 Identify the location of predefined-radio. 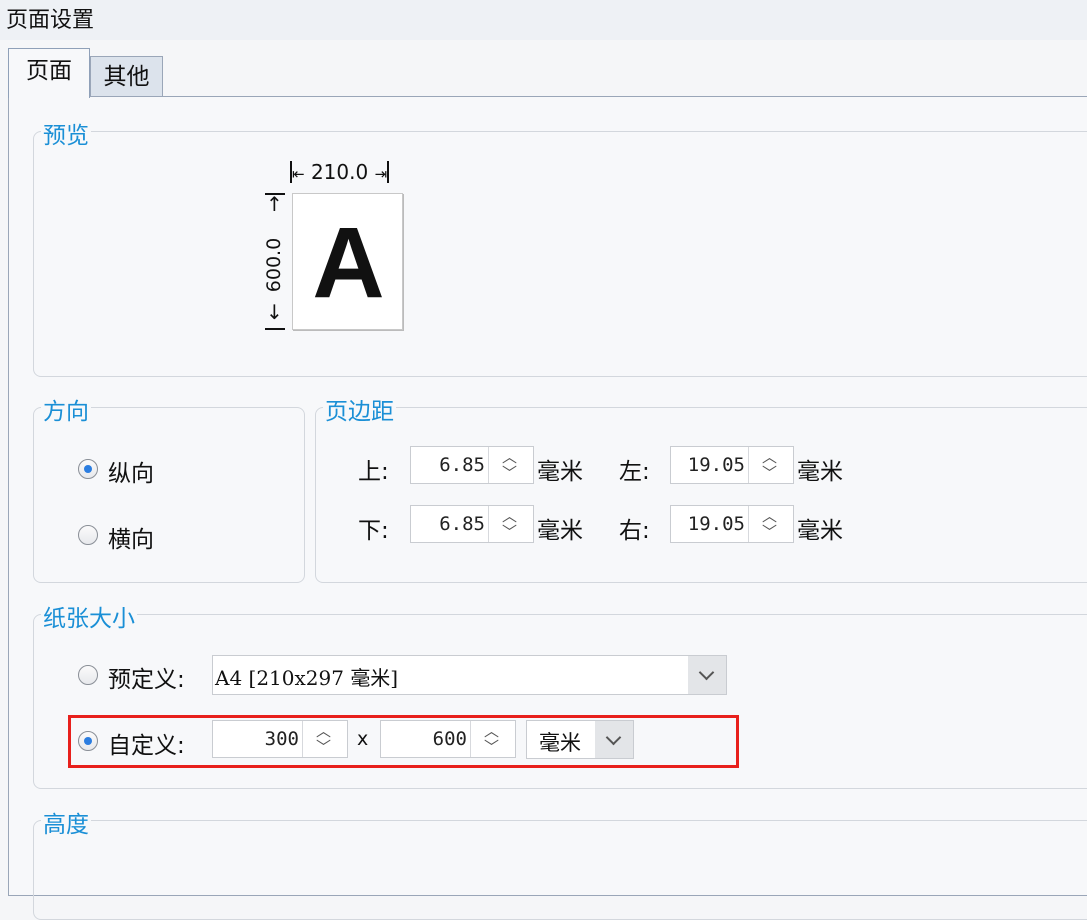
(88, 675).